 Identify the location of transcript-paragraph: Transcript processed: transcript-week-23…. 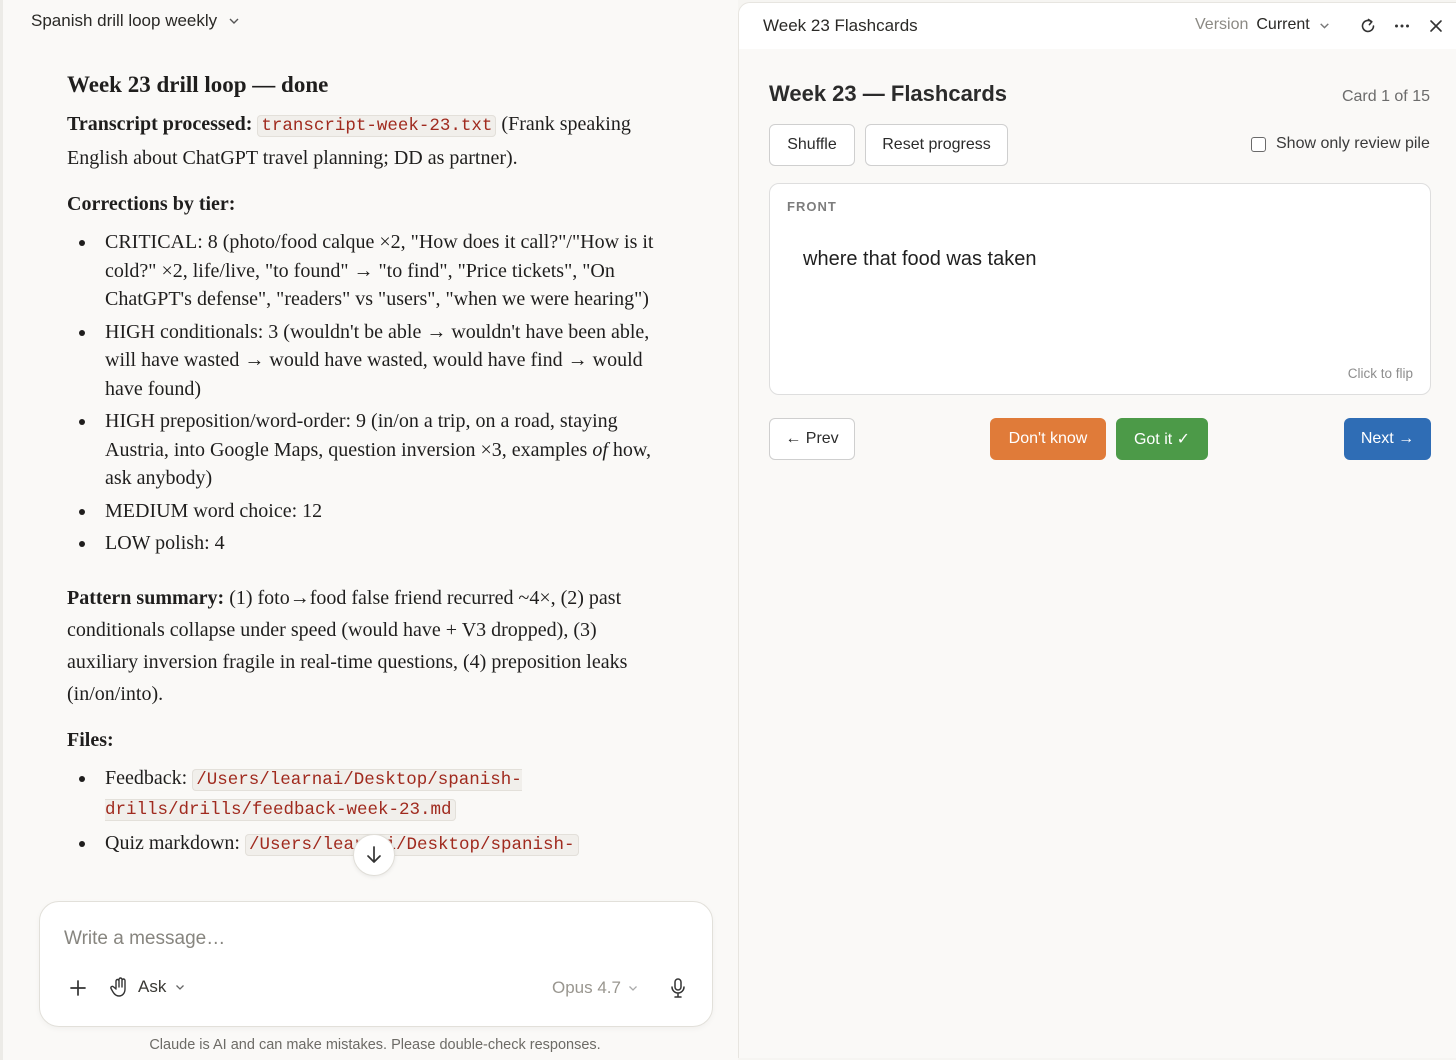
(362, 141).